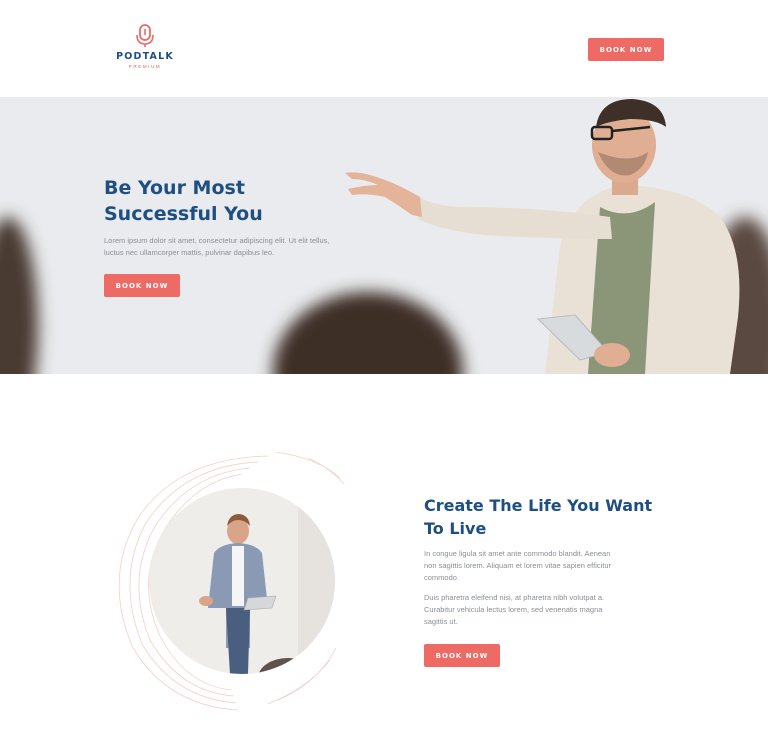  Describe the element at coordinates (145, 56) in the screenshot. I see `logo-name: PODTALK` at that location.